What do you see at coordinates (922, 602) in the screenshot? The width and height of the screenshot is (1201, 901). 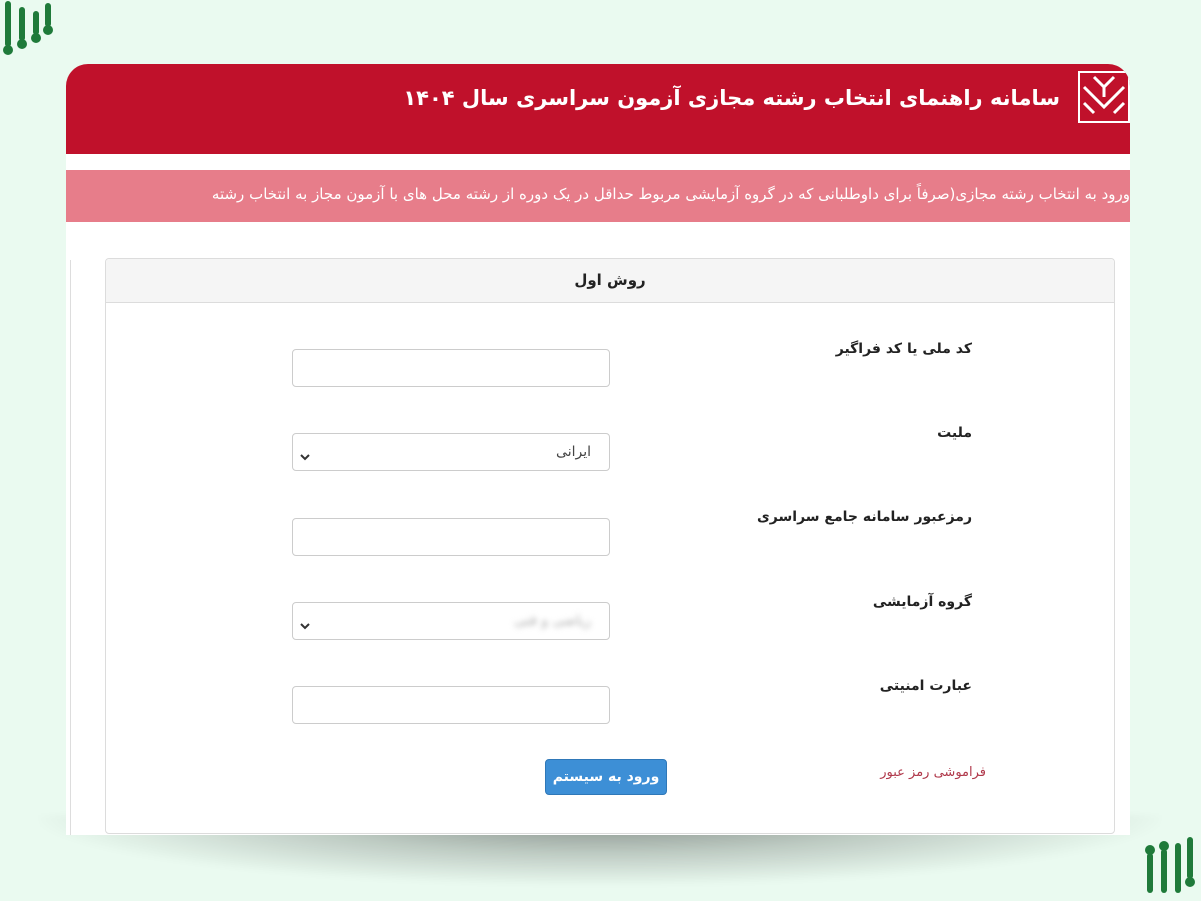 I see `group-label: گروه آزمایشی` at bounding box center [922, 602].